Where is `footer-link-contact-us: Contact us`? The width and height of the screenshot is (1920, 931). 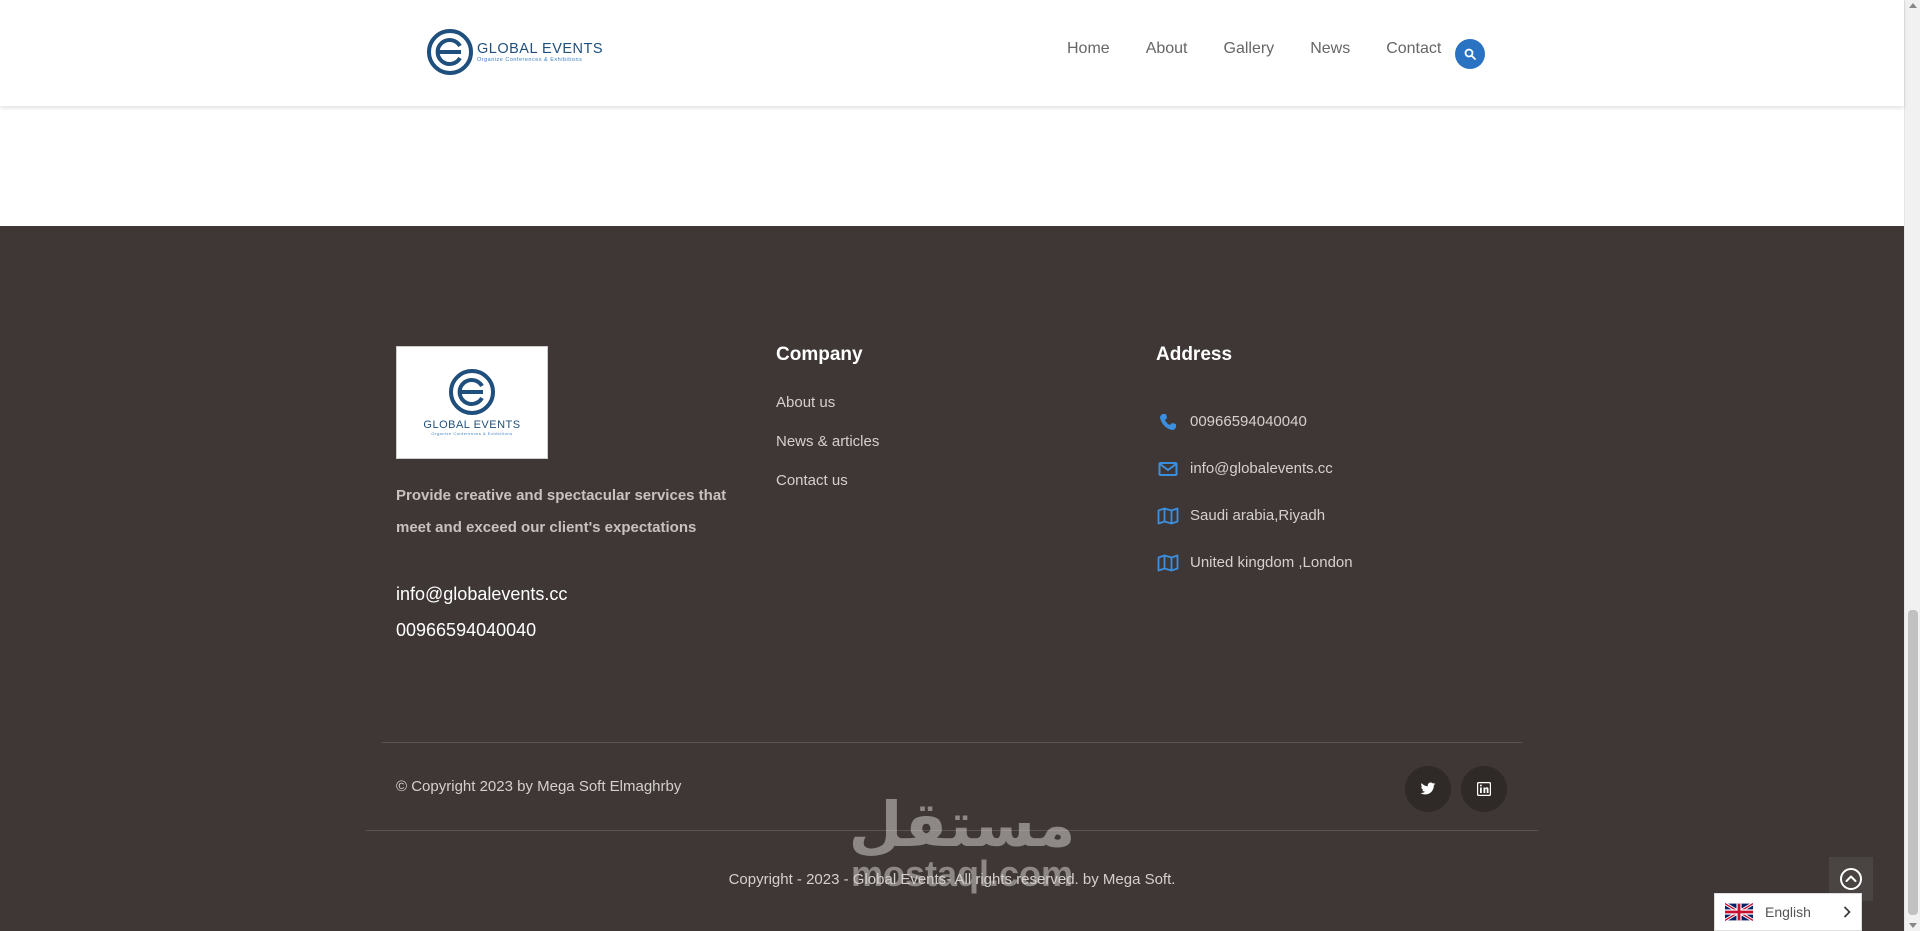 footer-link-contact-us: Contact us is located at coordinates (827, 491).